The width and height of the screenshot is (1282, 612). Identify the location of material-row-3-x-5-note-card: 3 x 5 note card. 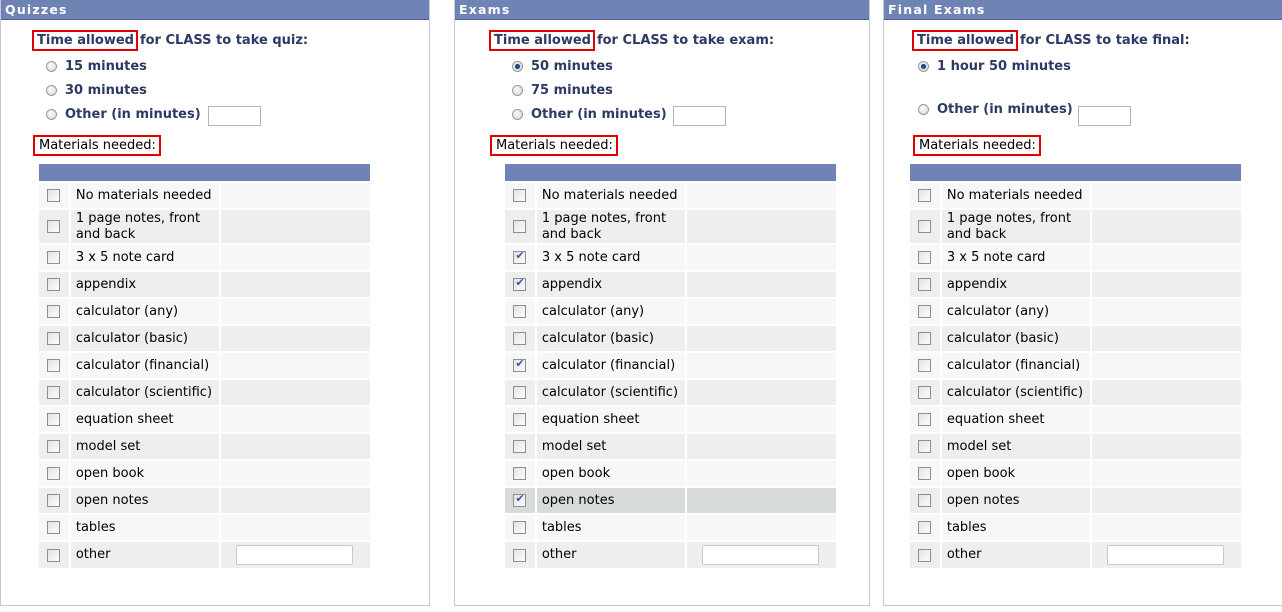
(1075, 257).